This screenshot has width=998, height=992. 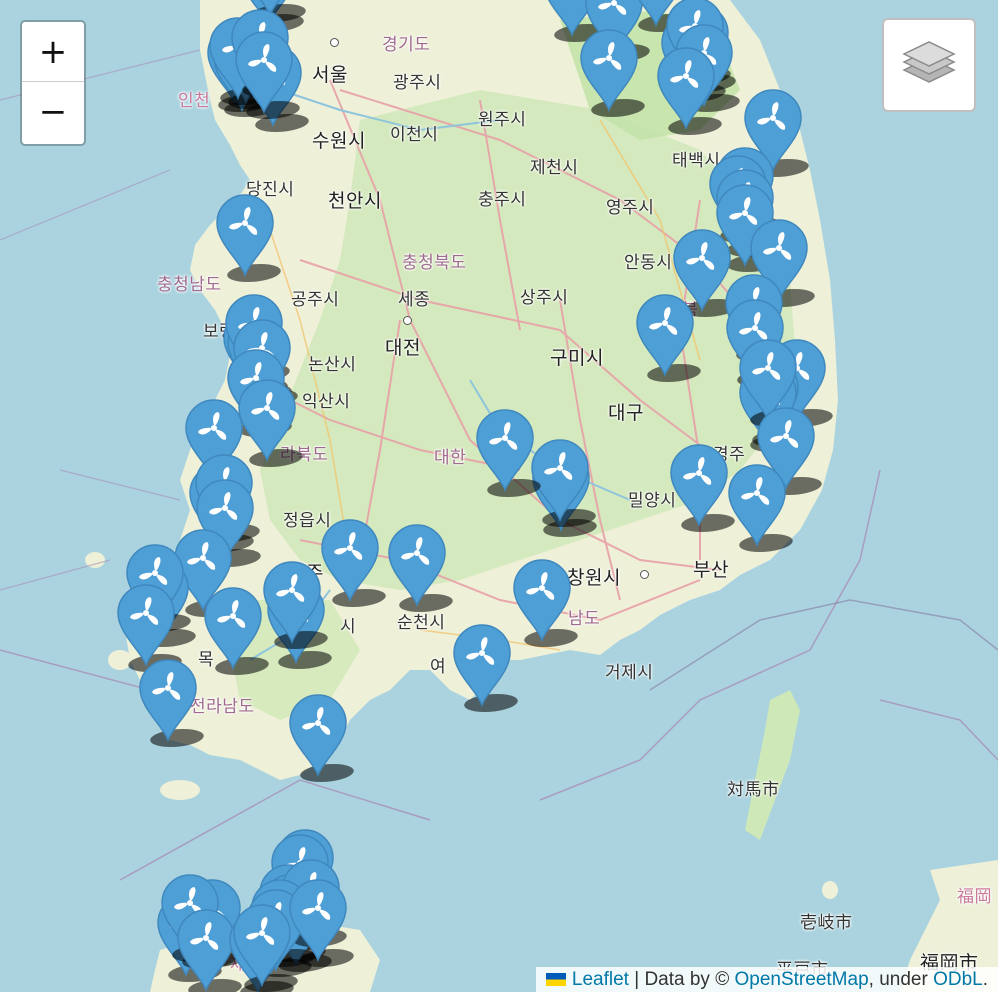 I want to click on layers-button, so click(x=929, y=65).